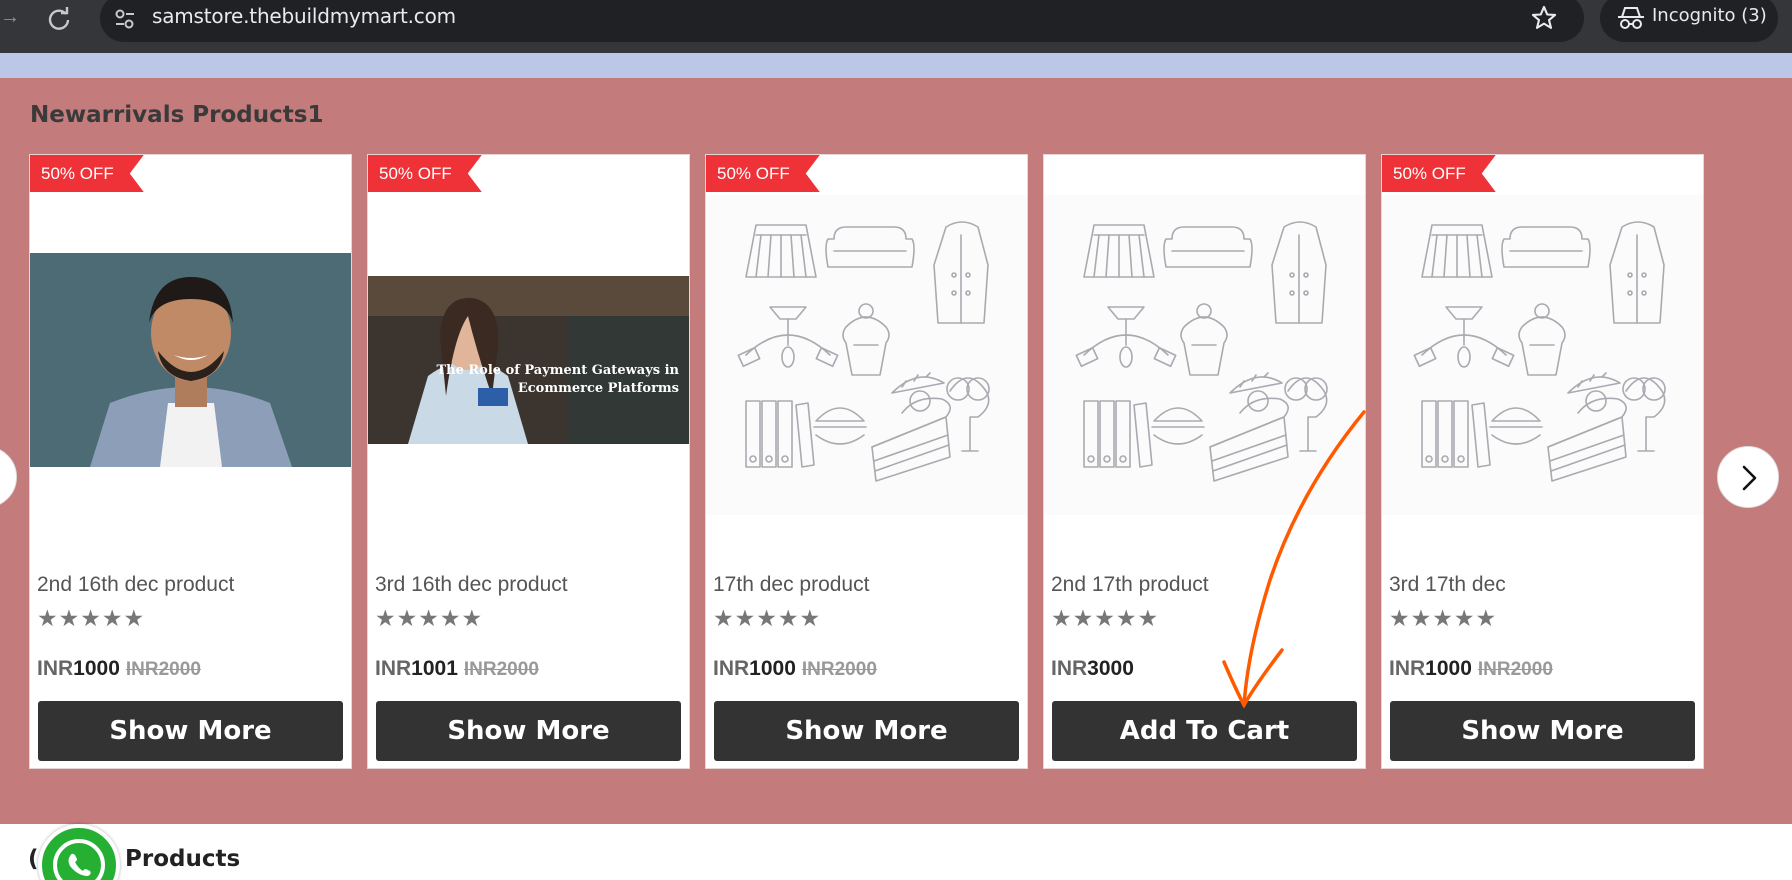 The image size is (1792, 880). I want to click on price-value: 1001, so click(434, 668).